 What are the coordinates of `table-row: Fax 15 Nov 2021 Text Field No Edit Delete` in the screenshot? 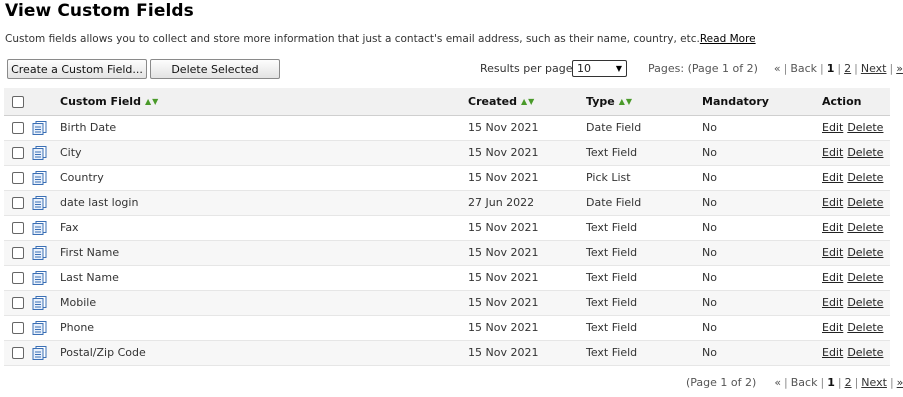 It's located at (447, 227).